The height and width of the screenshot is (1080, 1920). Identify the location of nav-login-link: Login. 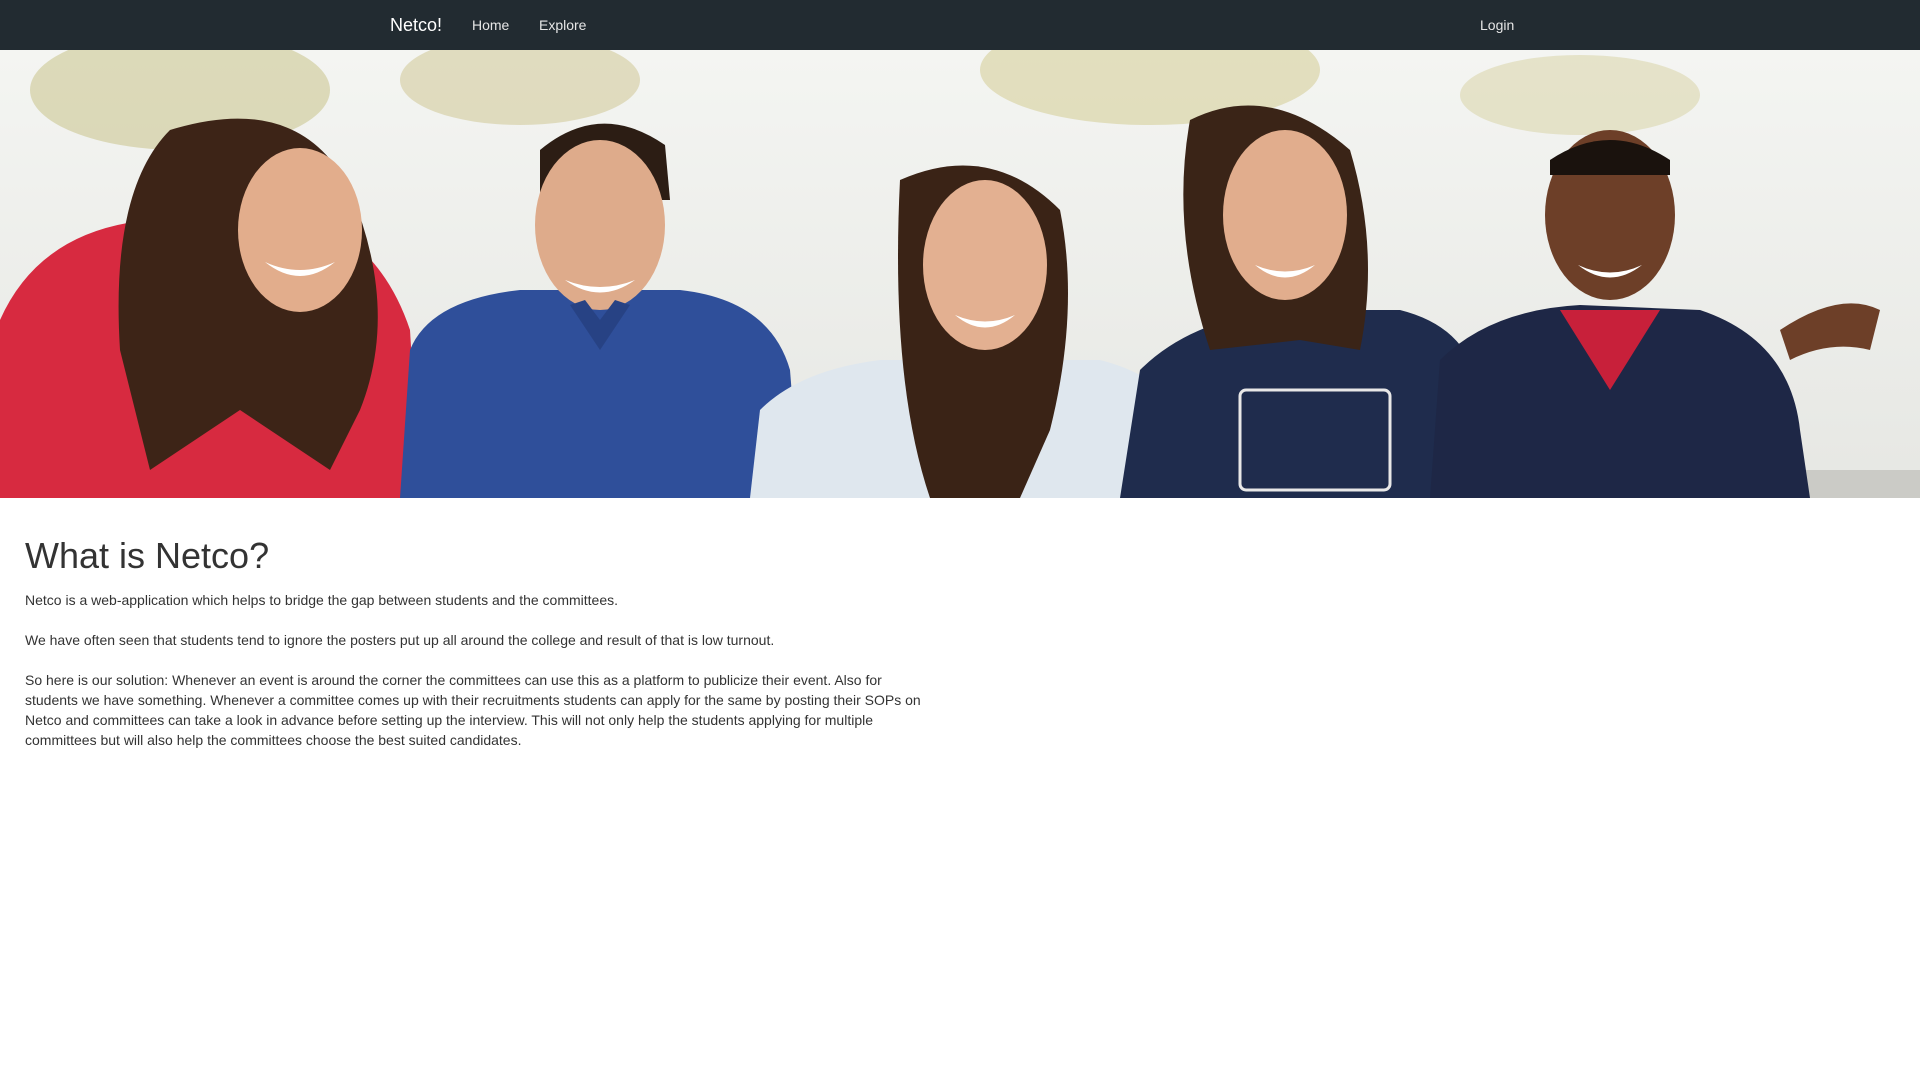
(1497, 25).